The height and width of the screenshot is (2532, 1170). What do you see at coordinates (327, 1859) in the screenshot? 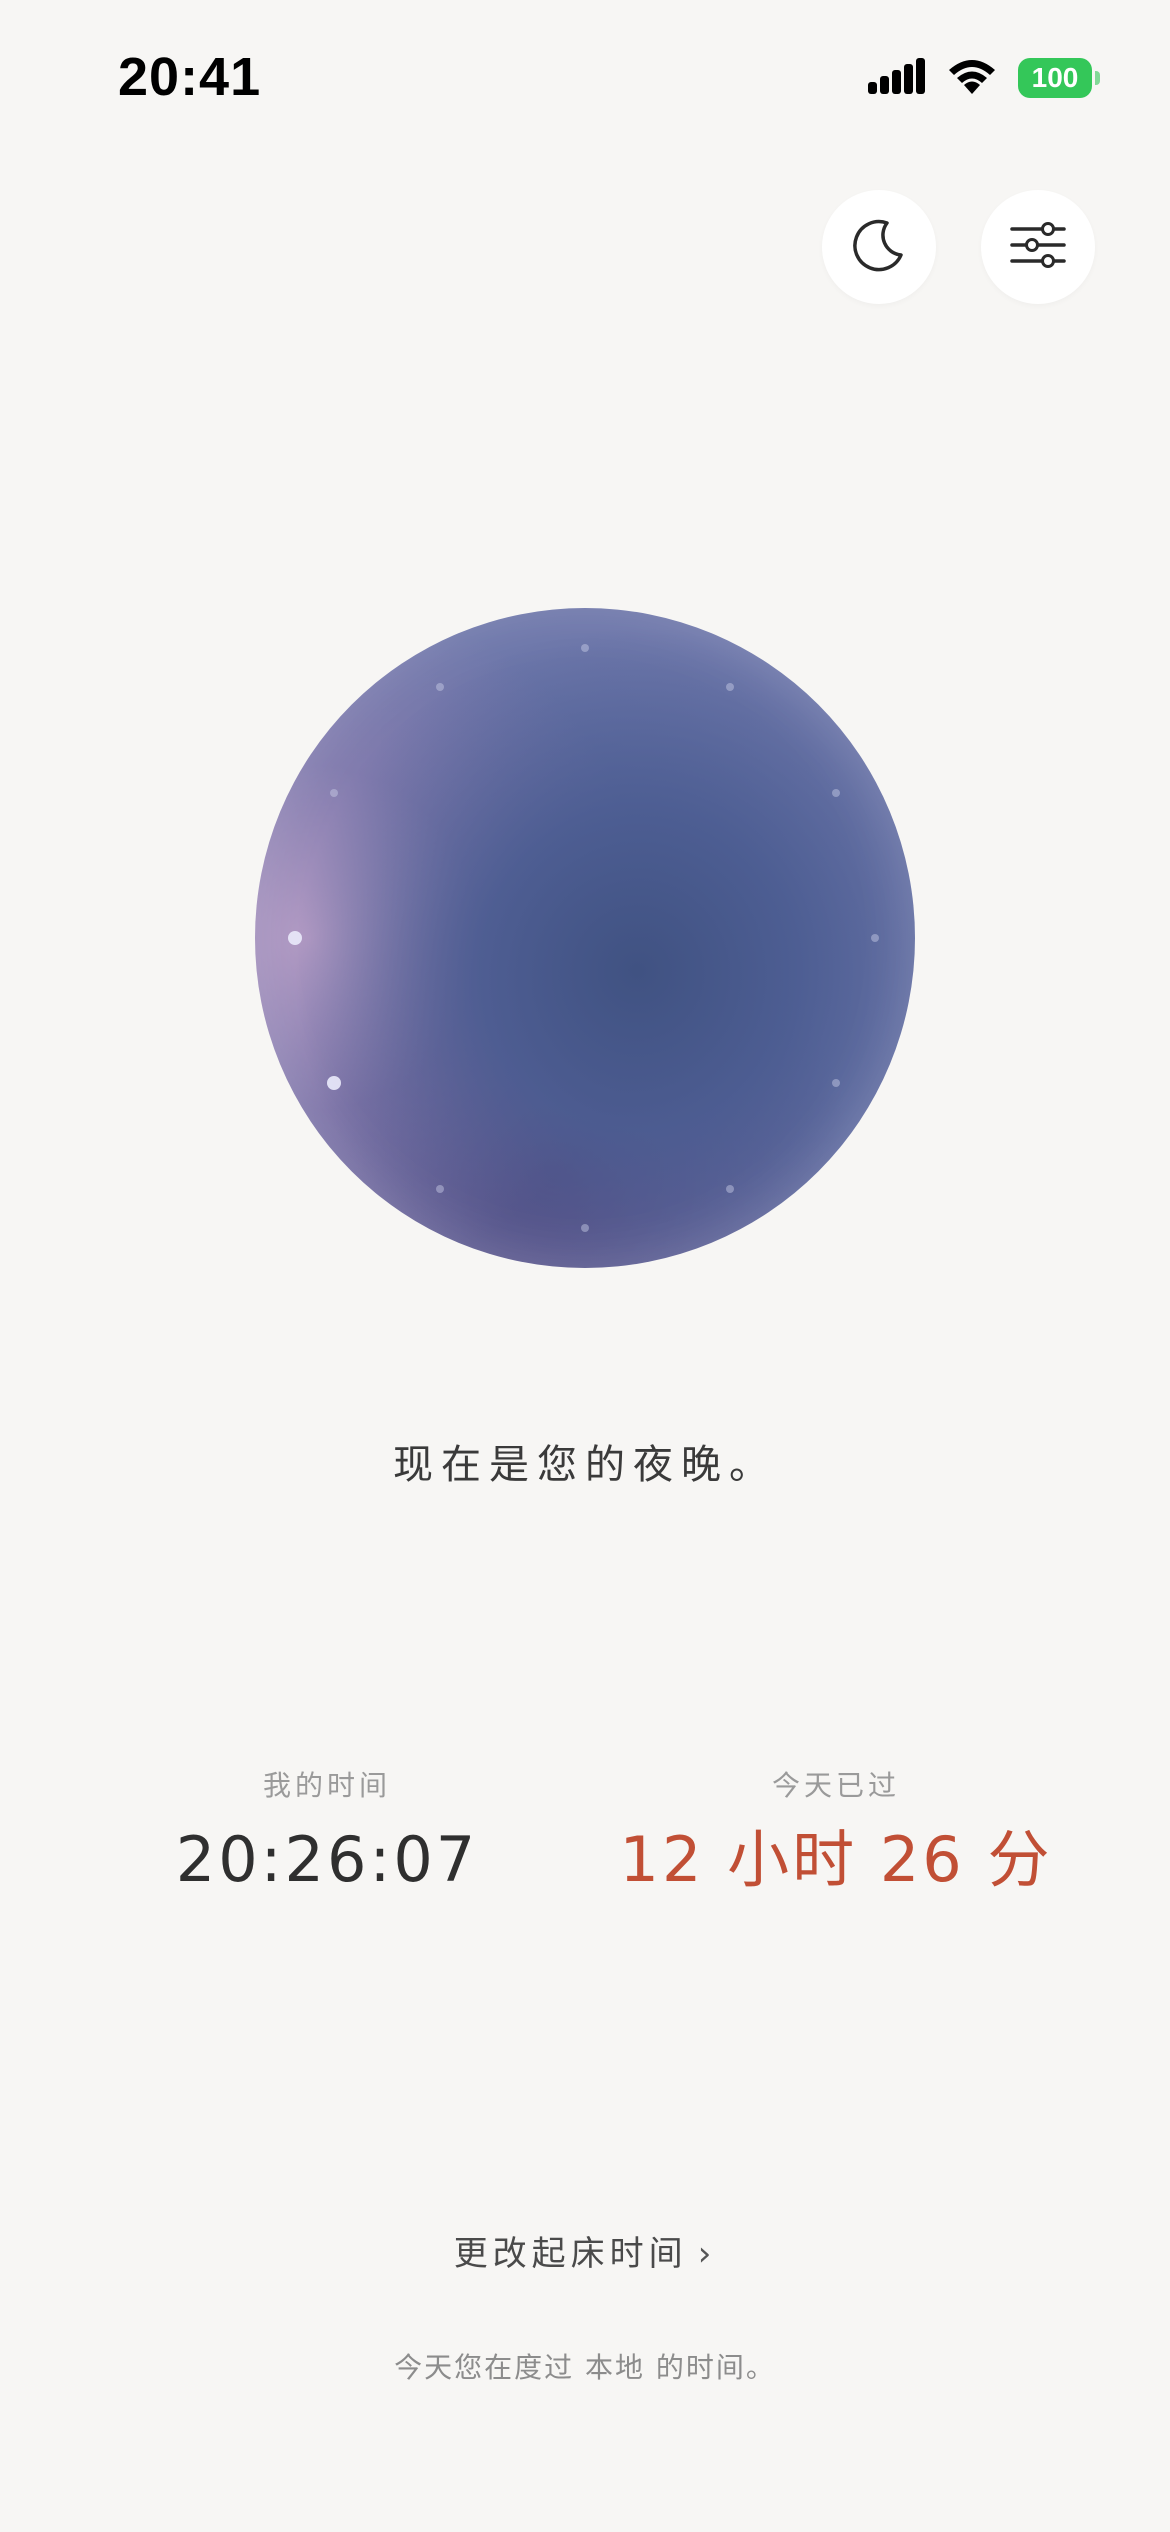
I see `my-time-value: 20:26:07` at bounding box center [327, 1859].